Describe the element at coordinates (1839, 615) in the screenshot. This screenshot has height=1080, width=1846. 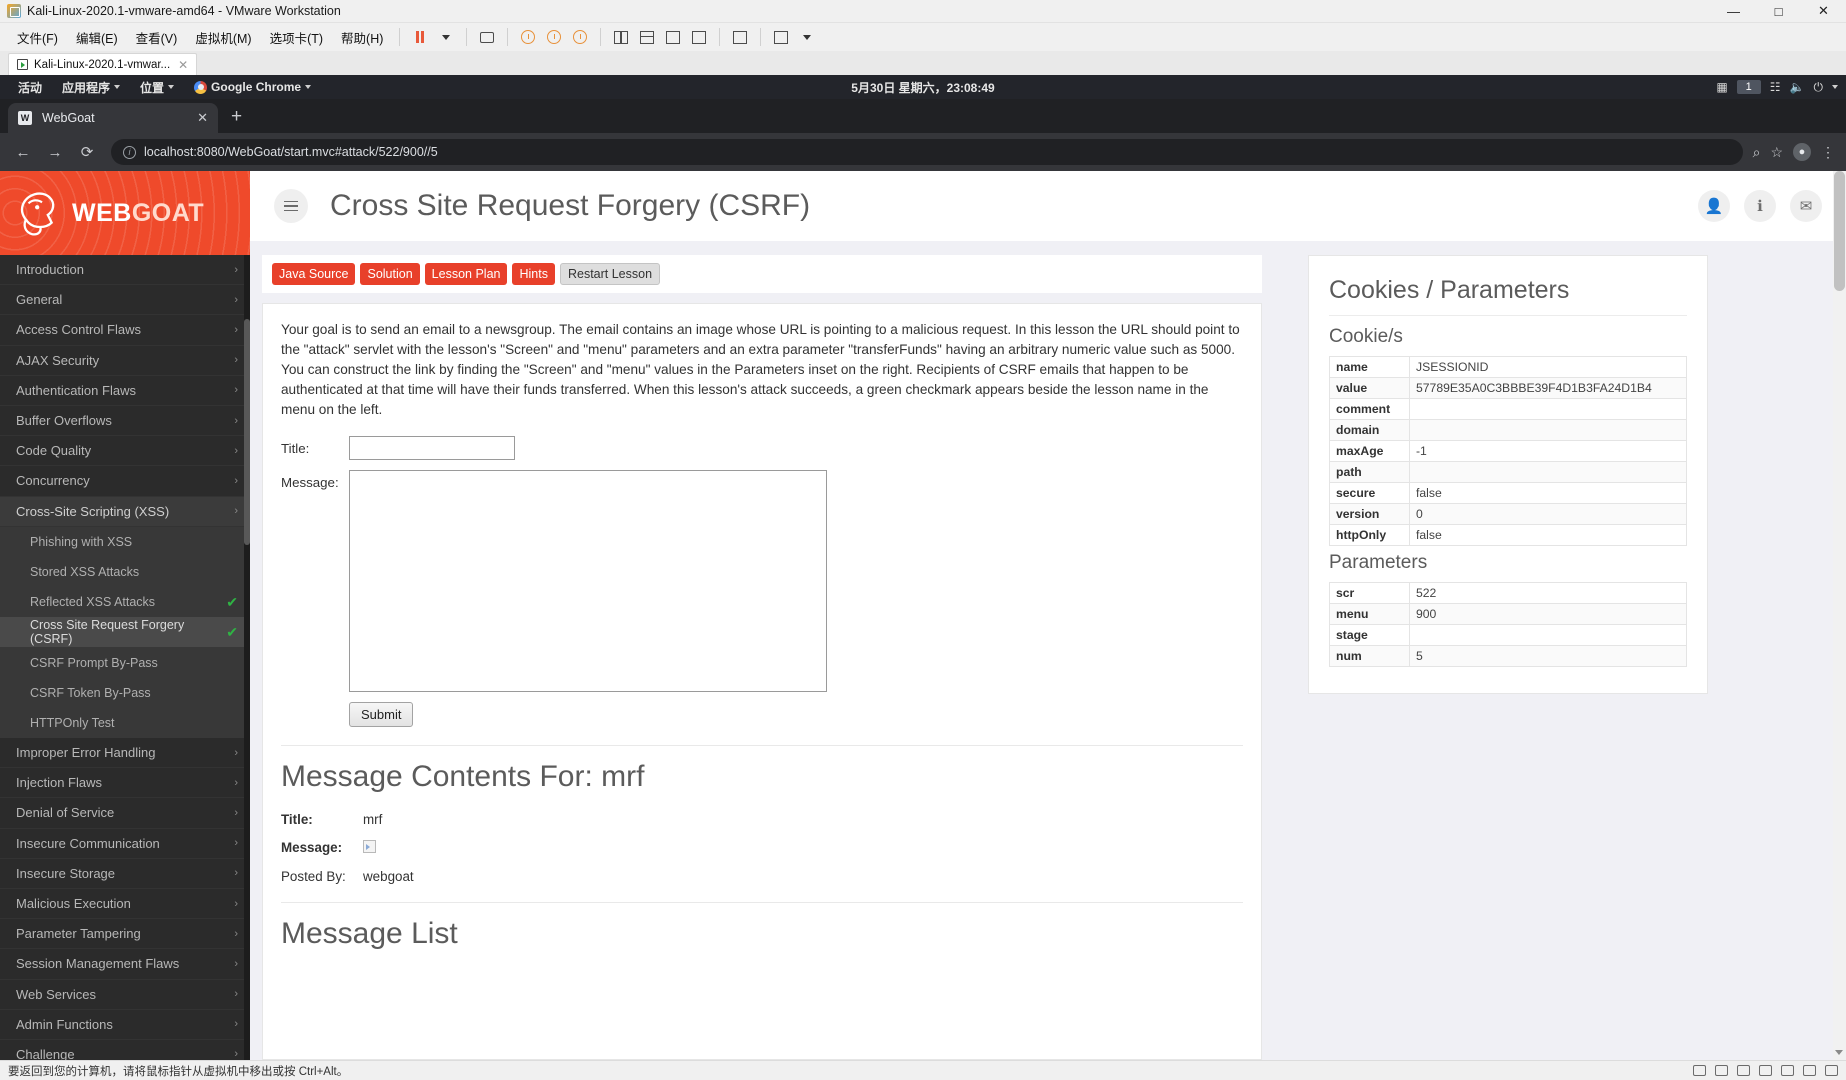
I see `page-scrollbar` at that location.